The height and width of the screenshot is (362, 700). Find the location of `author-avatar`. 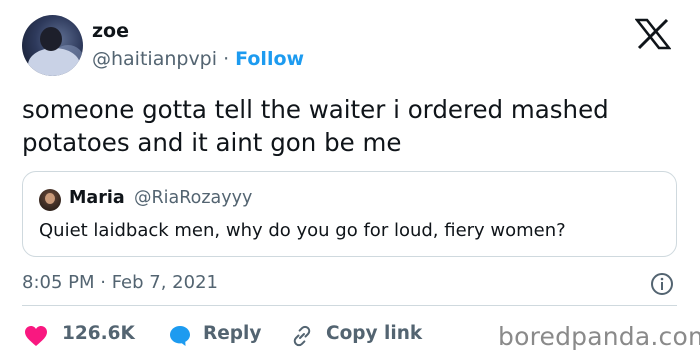

author-avatar is located at coordinates (52, 45).